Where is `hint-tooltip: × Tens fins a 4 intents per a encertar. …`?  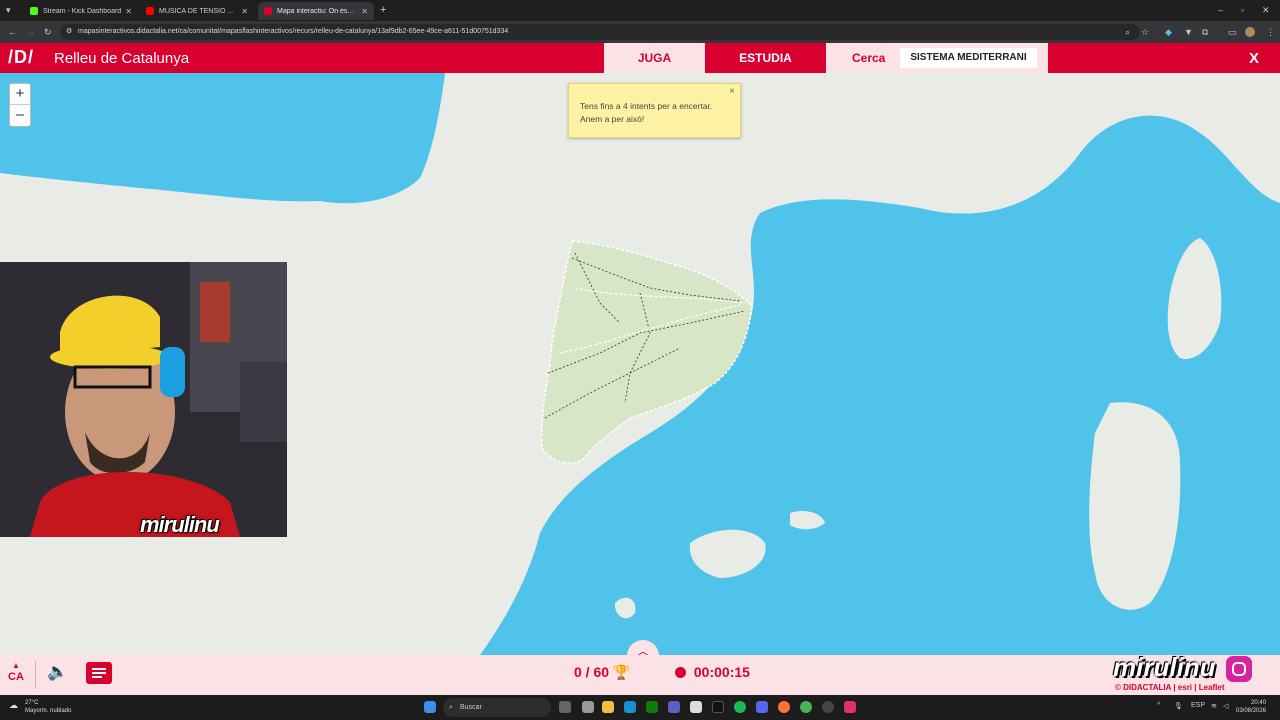 hint-tooltip: × Tens fins a 4 intents per a encertar. … is located at coordinates (654, 110).